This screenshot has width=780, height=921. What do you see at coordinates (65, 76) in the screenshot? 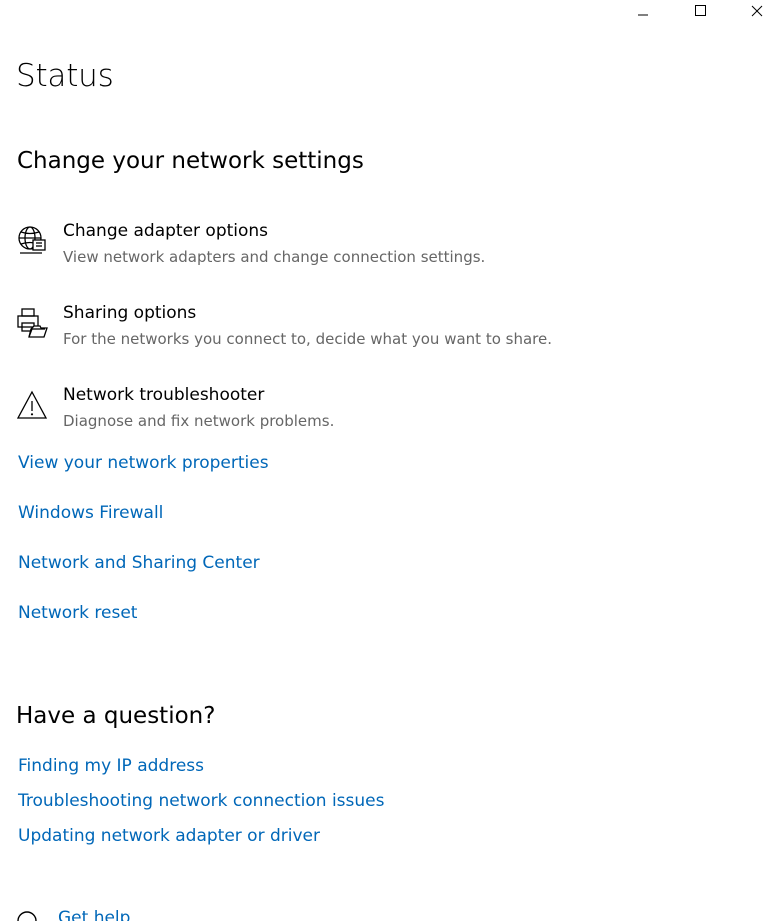
I see `page-title: Status` at bounding box center [65, 76].